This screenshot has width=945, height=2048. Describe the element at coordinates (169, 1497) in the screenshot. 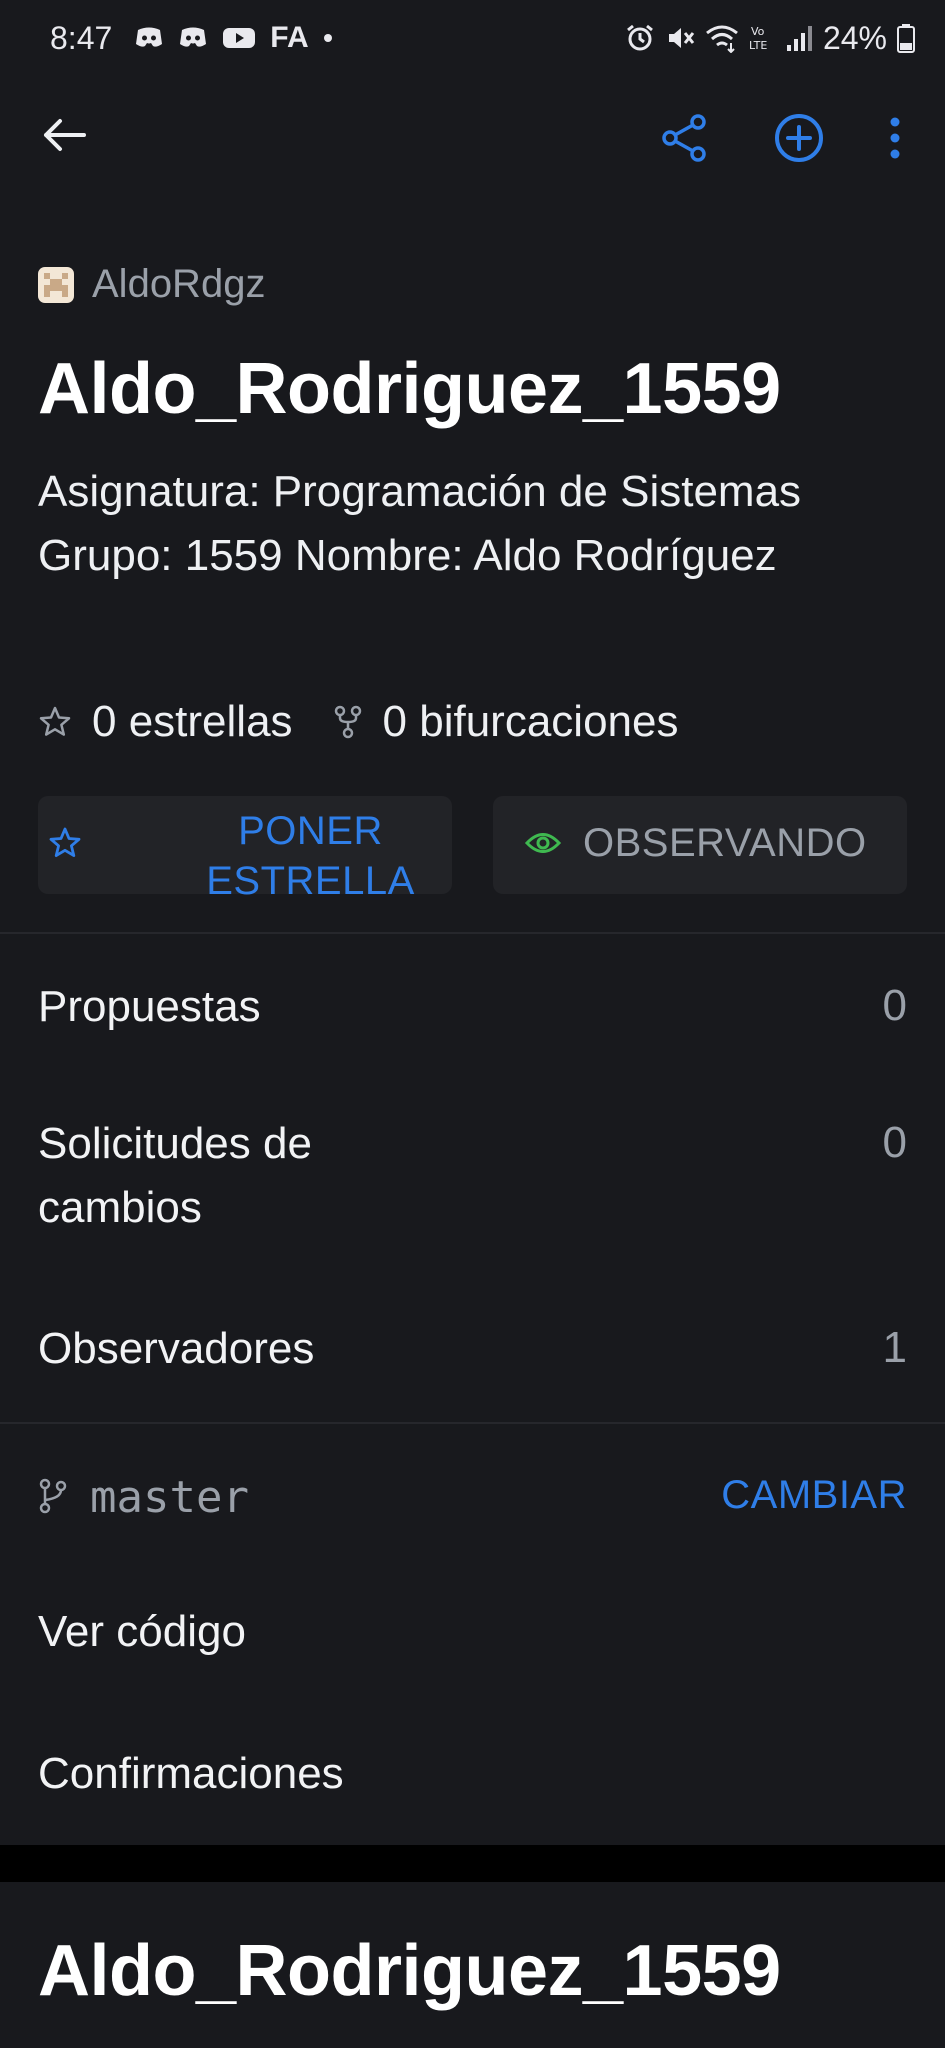

I see `branch-name: master` at that location.